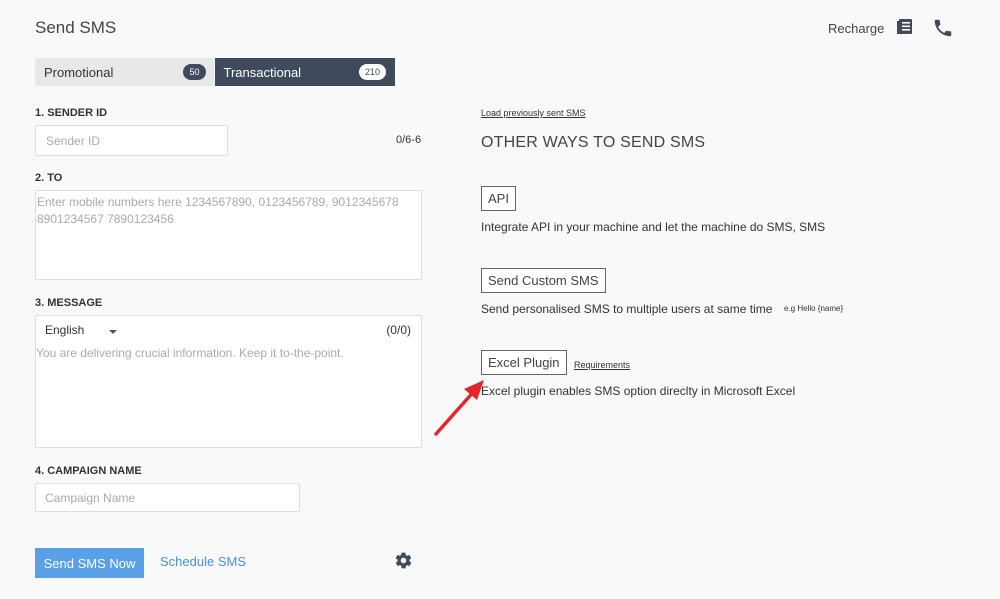 This screenshot has height=599, width=1000. I want to click on to-label: 2. TO, so click(49, 178).